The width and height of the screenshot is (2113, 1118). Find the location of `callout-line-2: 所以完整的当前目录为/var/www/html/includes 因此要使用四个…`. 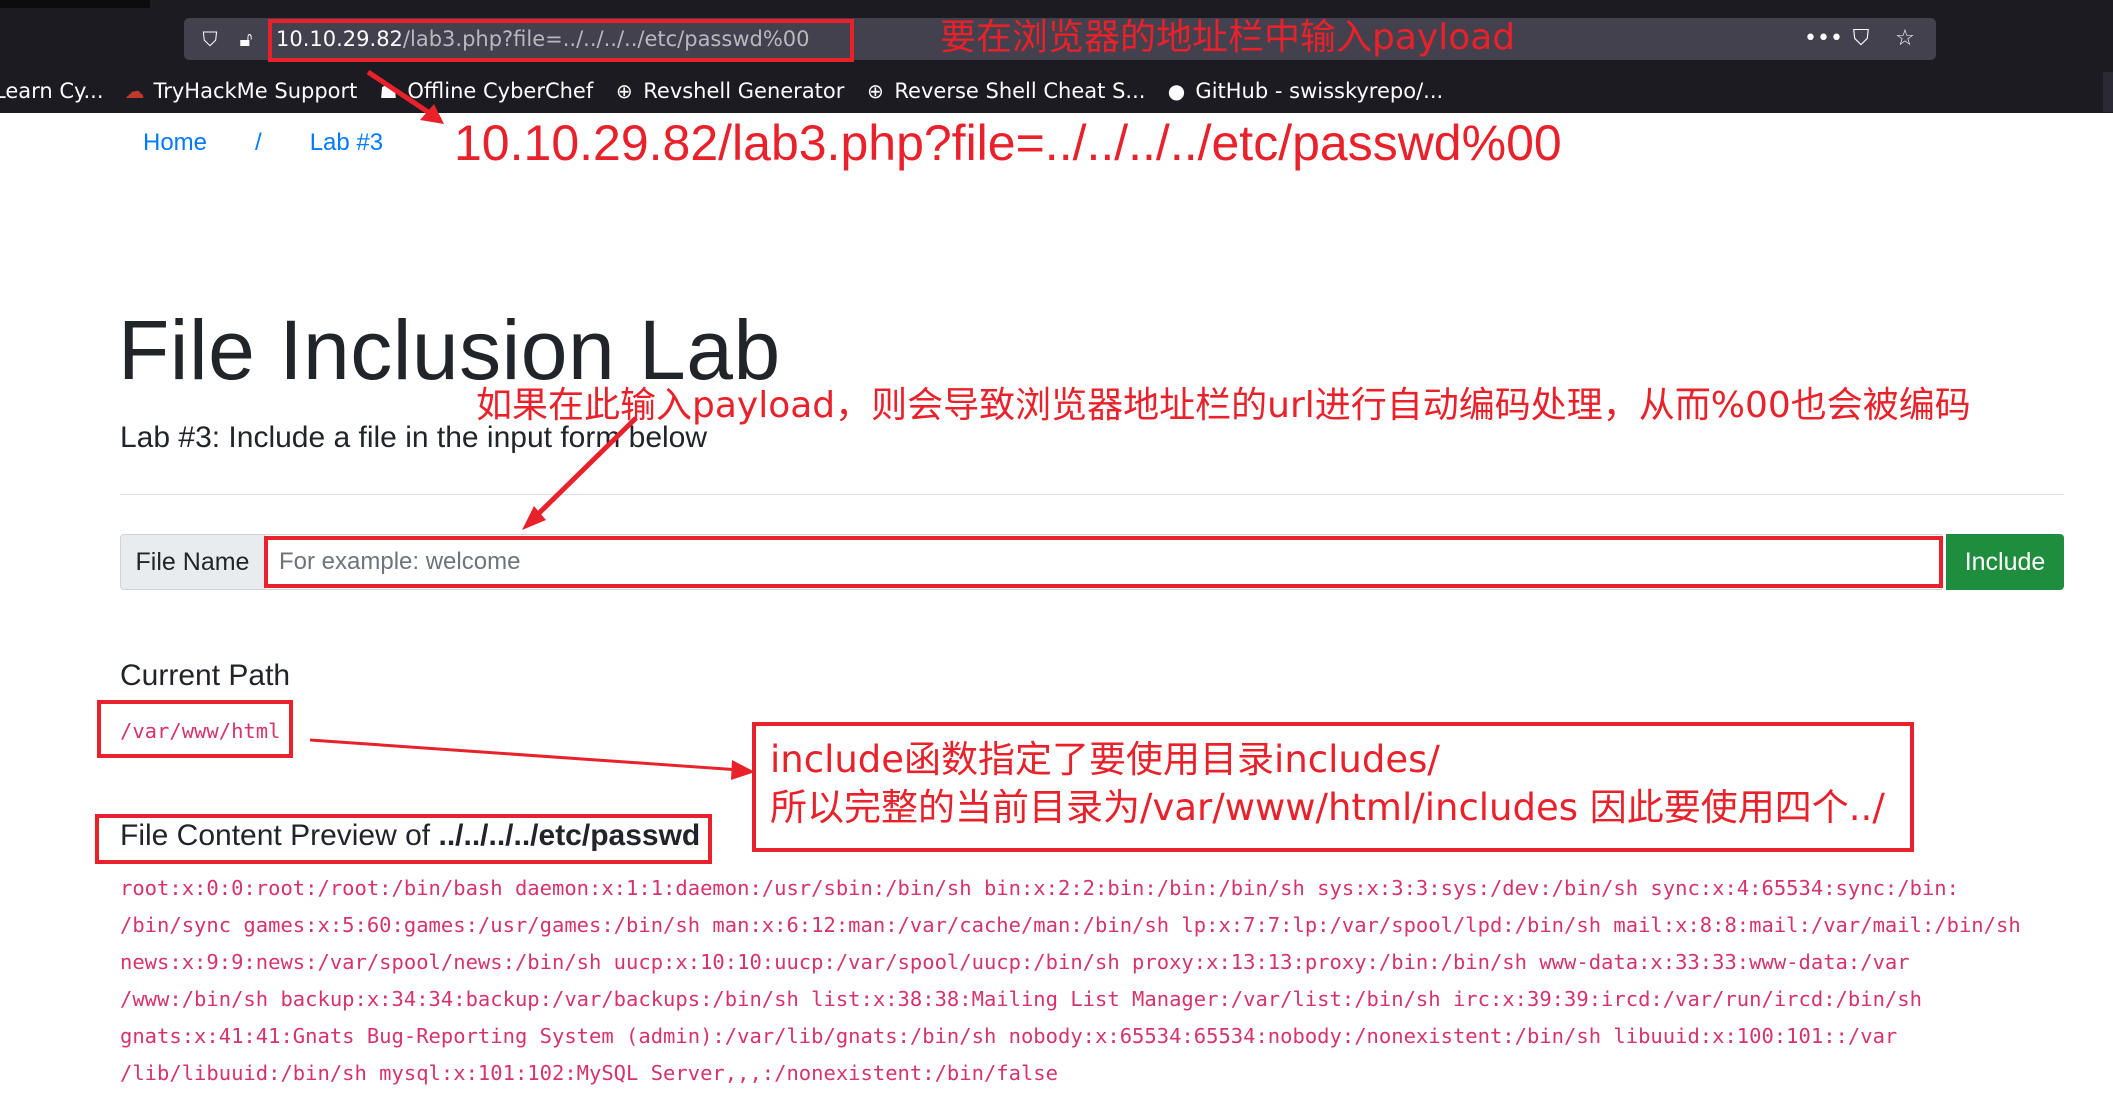

callout-line-2: 所以完整的当前目录为/var/www/html/includes 因此要使用四个… is located at coordinates (1327, 807).